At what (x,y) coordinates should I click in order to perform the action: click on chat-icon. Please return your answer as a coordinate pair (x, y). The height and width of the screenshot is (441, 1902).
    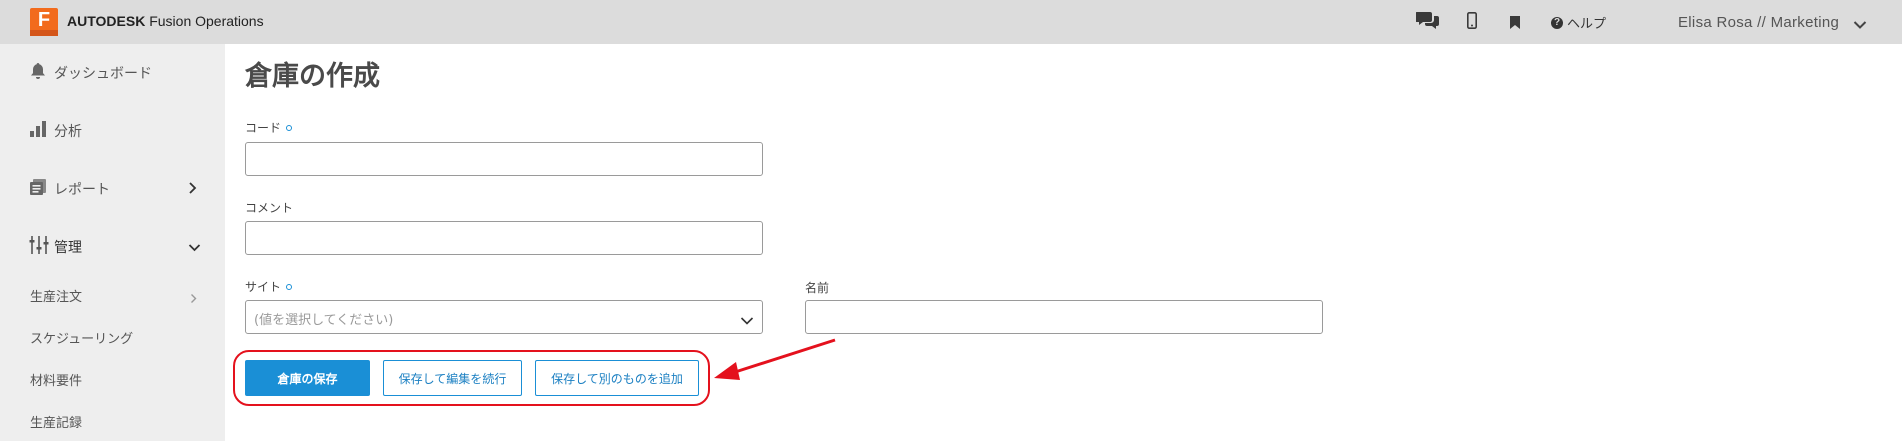
    Looking at the image, I should click on (1427, 22).